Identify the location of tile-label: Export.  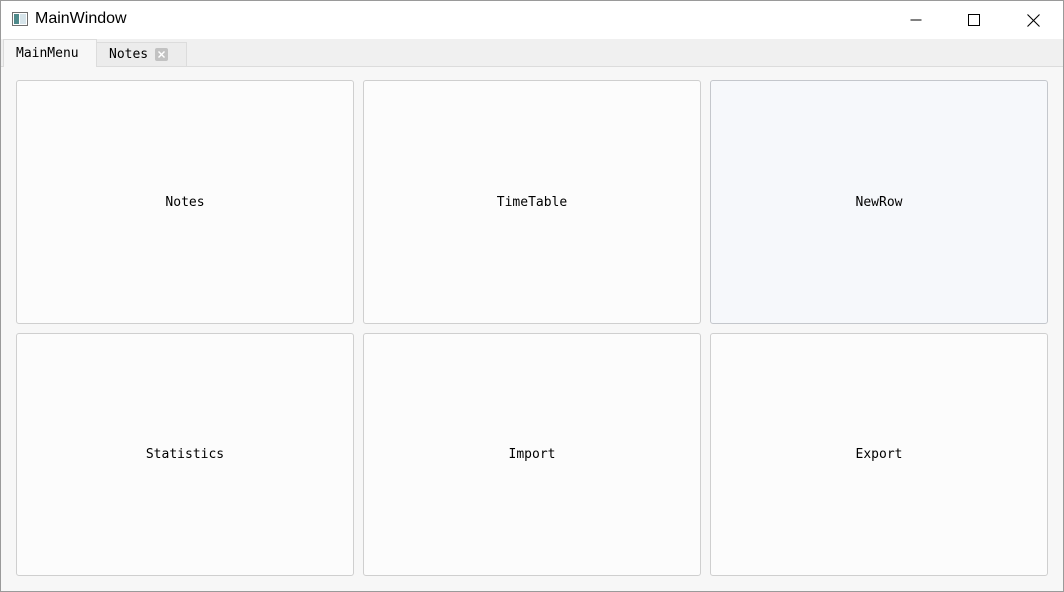
(879, 454).